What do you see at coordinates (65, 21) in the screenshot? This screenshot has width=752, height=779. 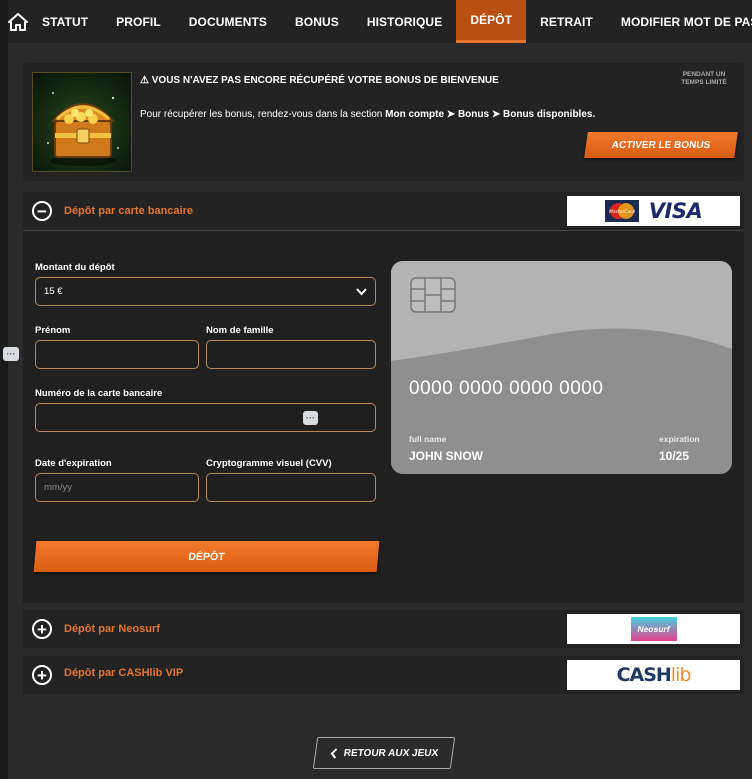 I see `tab-statut: STATUT` at bounding box center [65, 21].